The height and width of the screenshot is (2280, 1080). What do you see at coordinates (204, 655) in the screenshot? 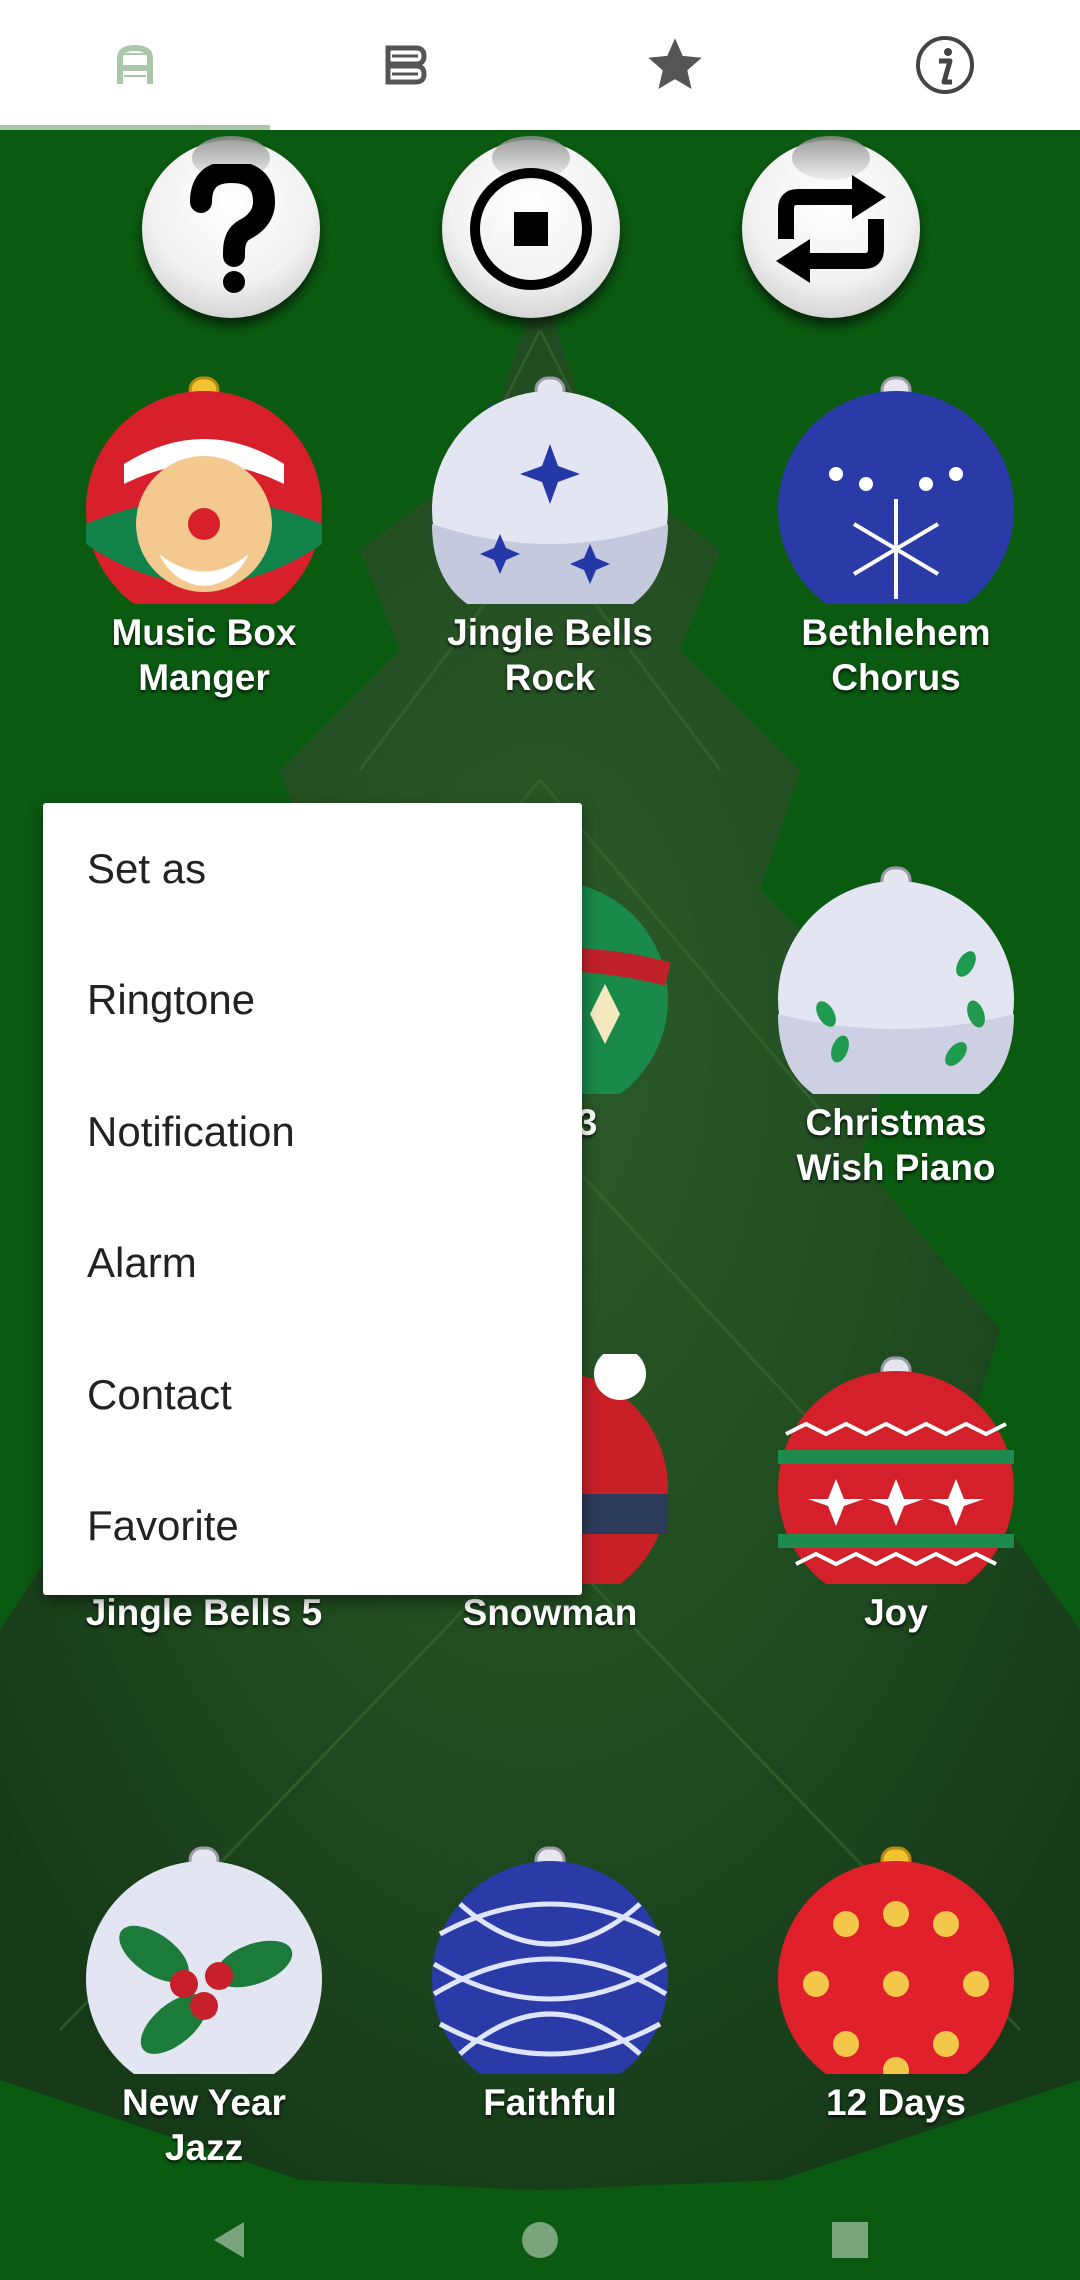
I see `sound-label: Music Box Manger` at bounding box center [204, 655].